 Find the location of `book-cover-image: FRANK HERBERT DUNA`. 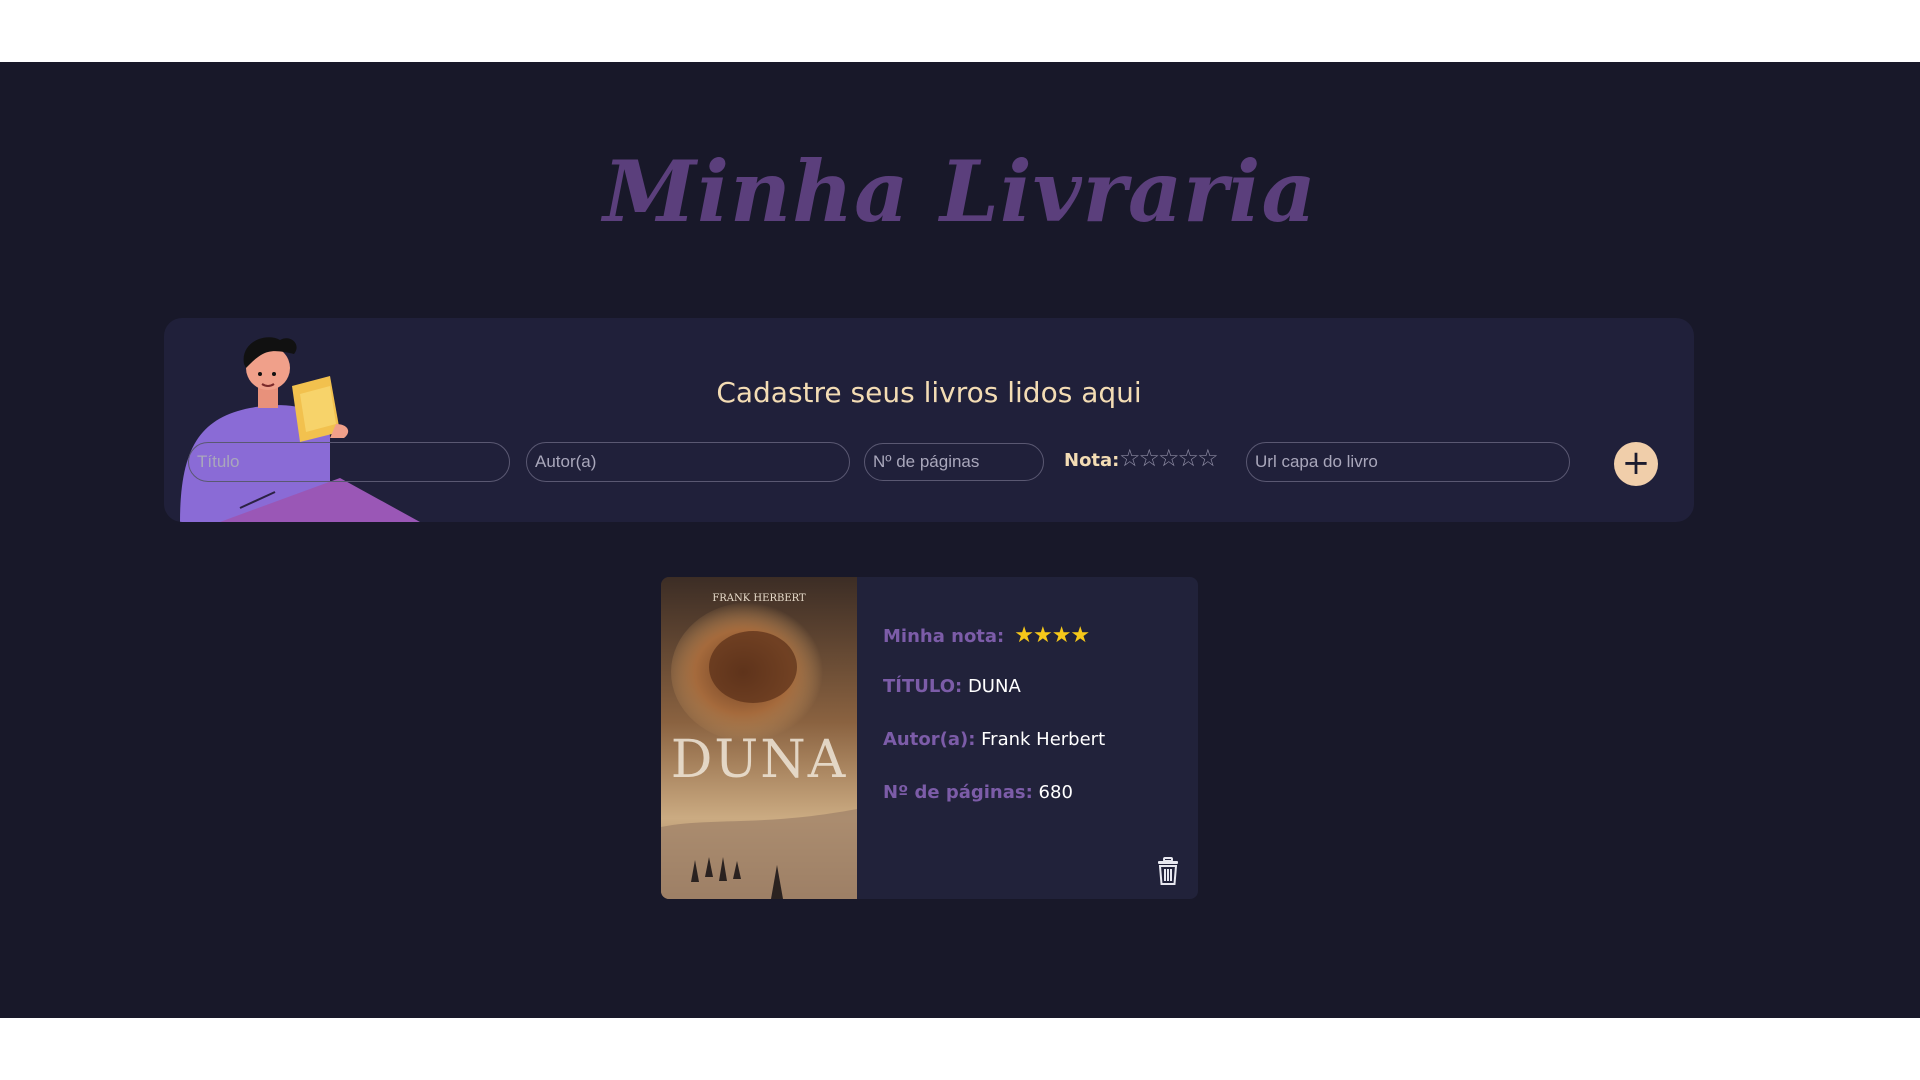

book-cover-image: FRANK HERBERT DUNA is located at coordinates (759, 738).